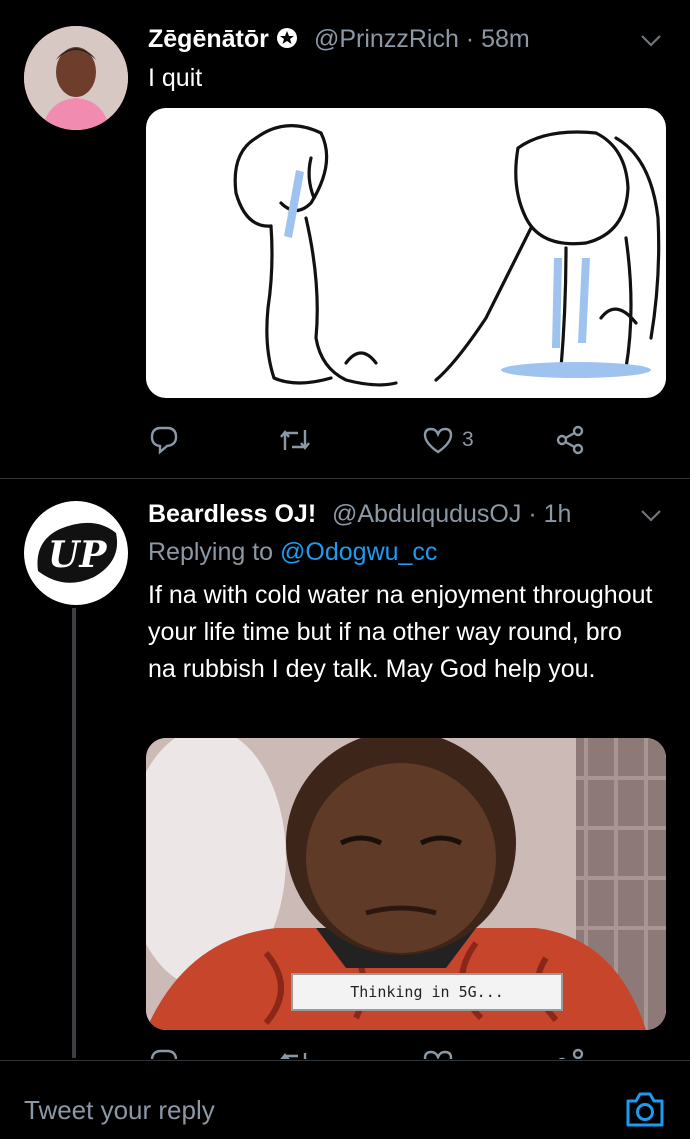  I want to click on like-button, so click(438, 1053).